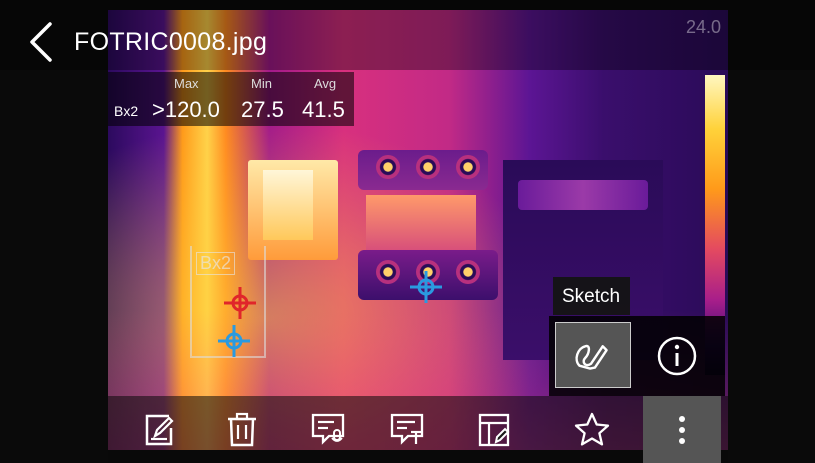 This screenshot has width=815, height=463. I want to click on favorite-button, so click(592, 429).